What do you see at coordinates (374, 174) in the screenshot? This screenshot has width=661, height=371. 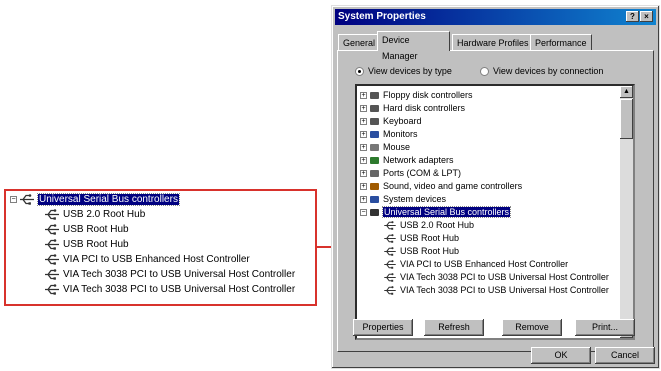 I see `port-icon` at bounding box center [374, 174].